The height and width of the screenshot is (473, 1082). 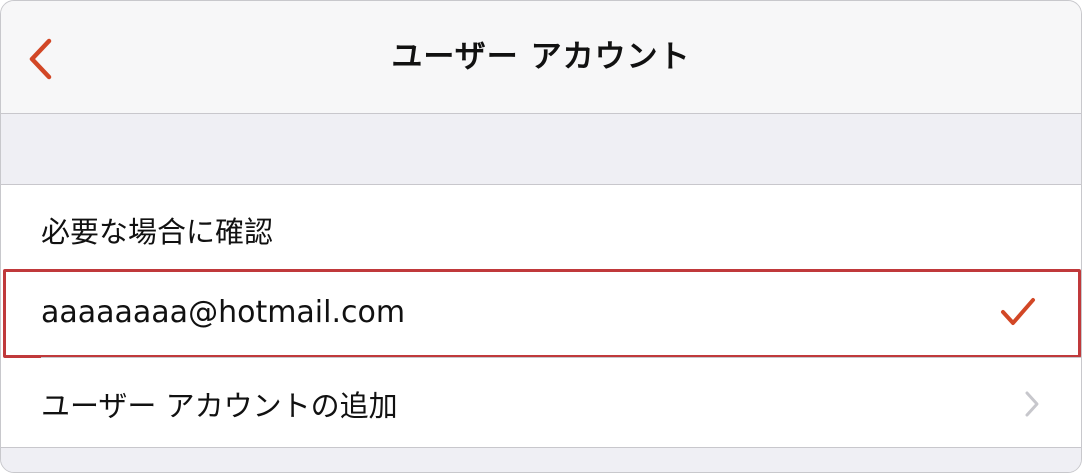 I want to click on checkmark-icon, so click(x=1018, y=311).